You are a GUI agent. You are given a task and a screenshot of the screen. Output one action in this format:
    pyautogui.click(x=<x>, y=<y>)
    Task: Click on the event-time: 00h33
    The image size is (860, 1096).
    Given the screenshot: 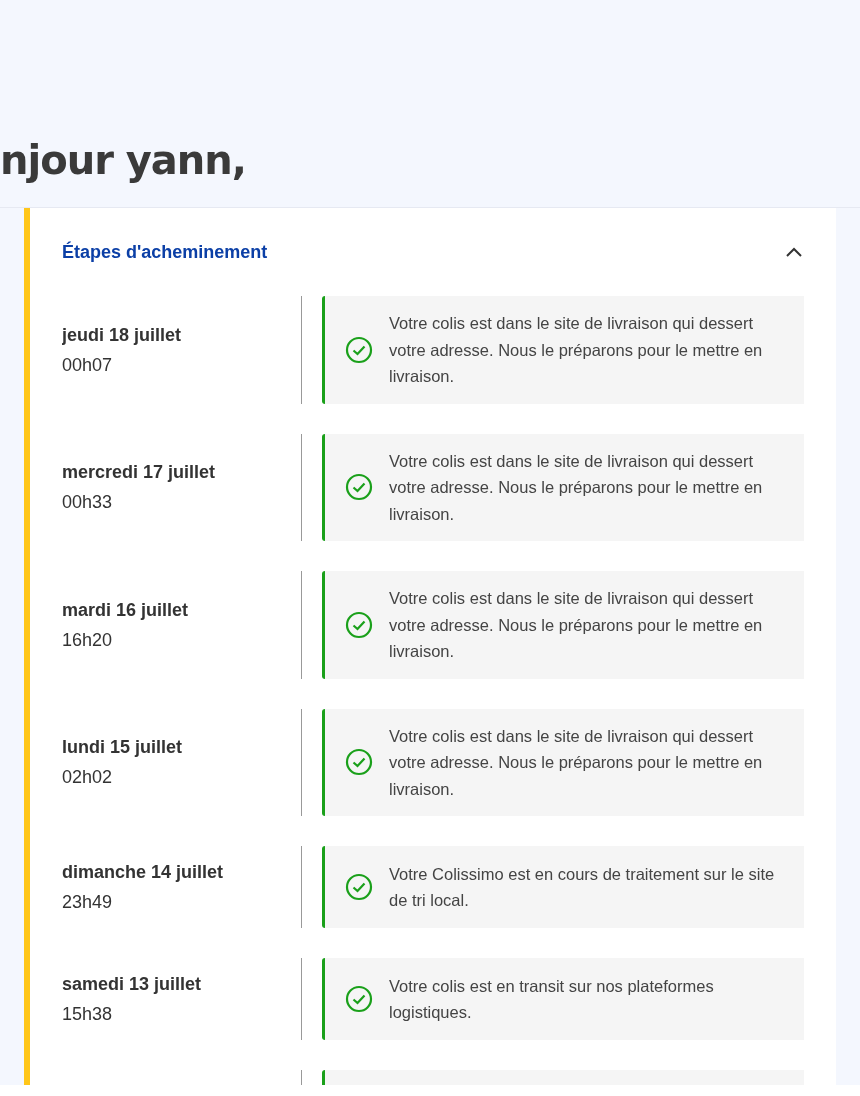 What is the action you would take?
    pyautogui.click(x=88, y=503)
    